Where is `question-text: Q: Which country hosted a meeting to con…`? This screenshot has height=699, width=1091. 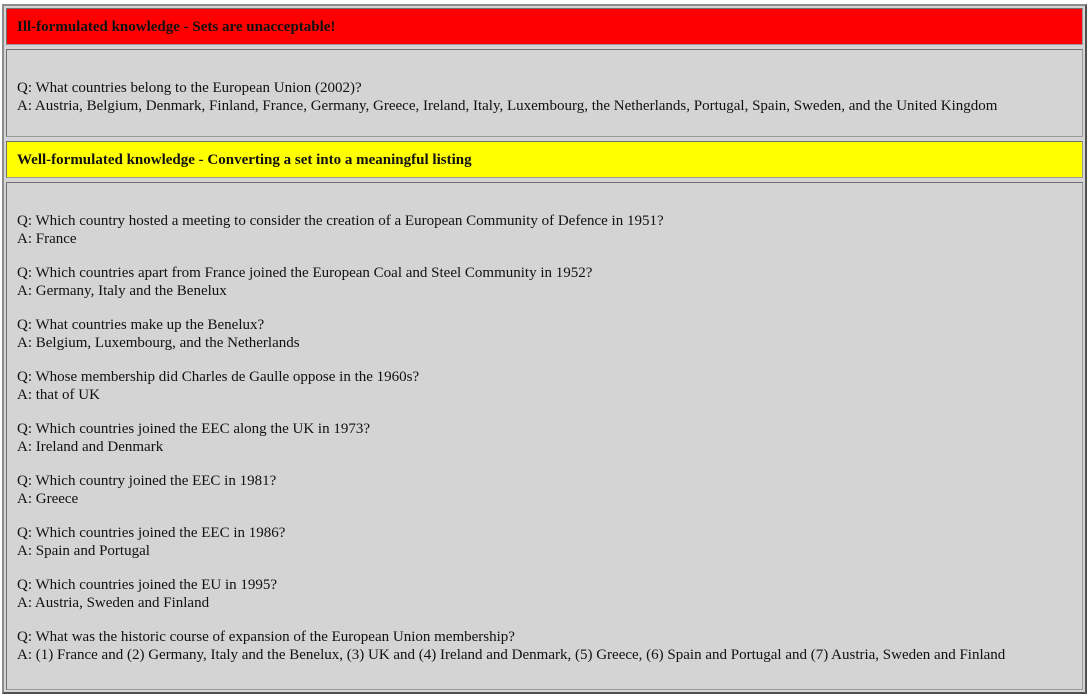 question-text: Q: Which country hosted a meeting to con… is located at coordinates (340, 221).